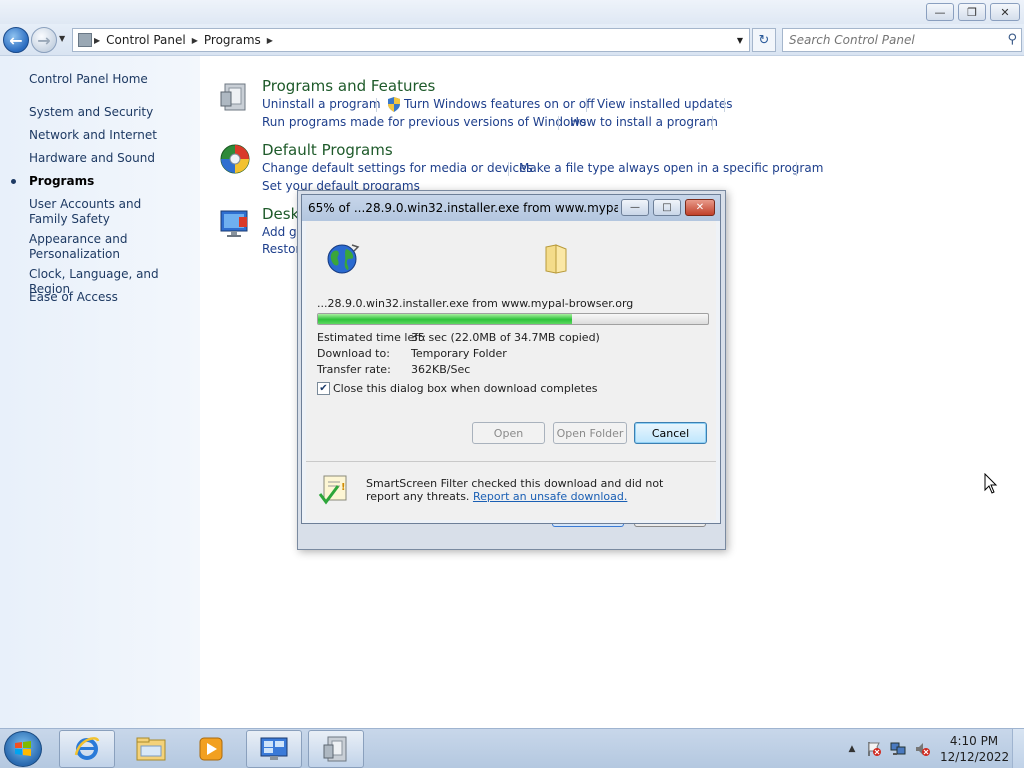 This screenshot has height=768, width=1024. What do you see at coordinates (89, 247) in the screenshot?
I see `sidebar-item-appearance: Appearance and Personalization` at bounding box center [89, 247].